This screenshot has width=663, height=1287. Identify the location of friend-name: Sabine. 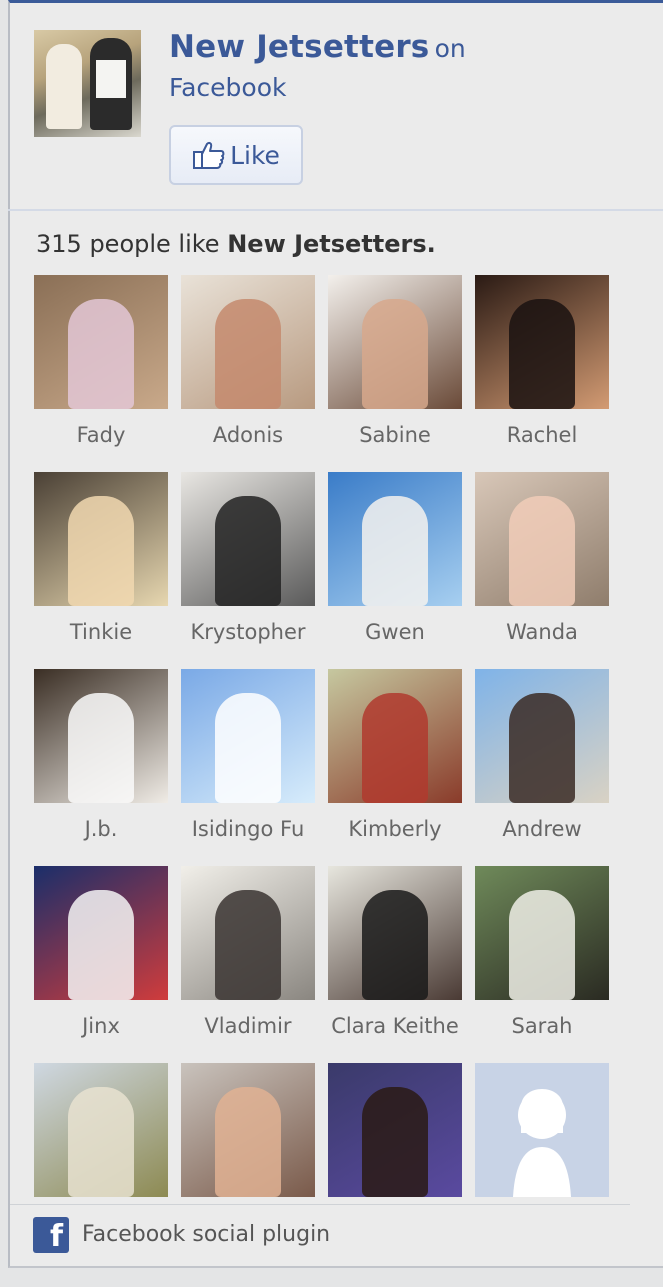
(395, 435).